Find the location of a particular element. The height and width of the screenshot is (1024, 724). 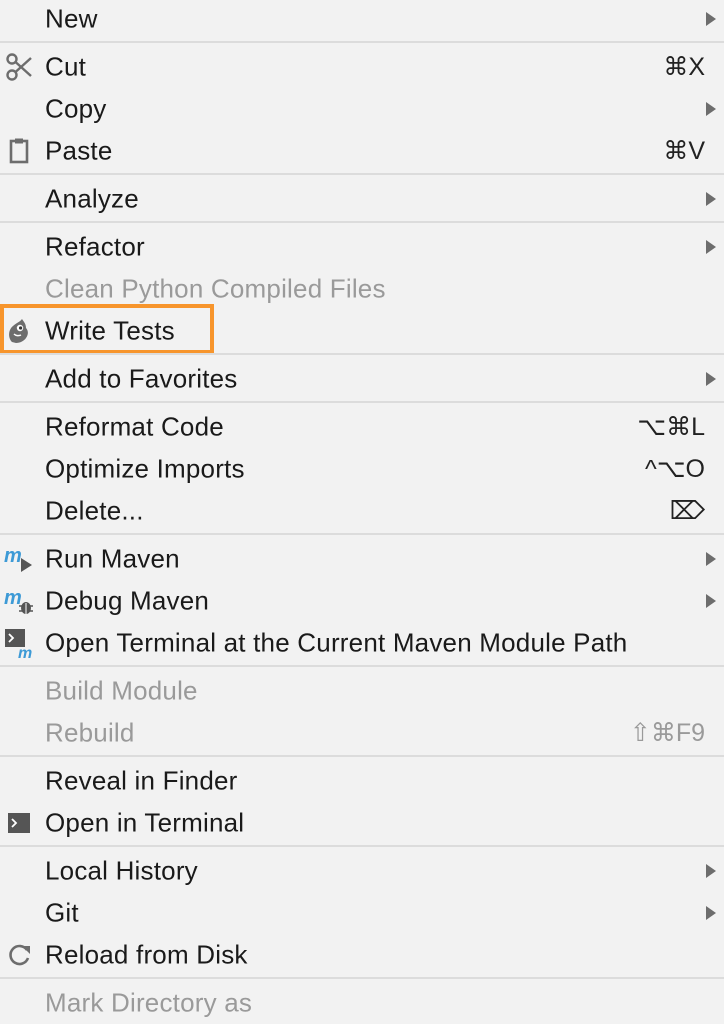

highlight-box is located at coordinates (107, 329).